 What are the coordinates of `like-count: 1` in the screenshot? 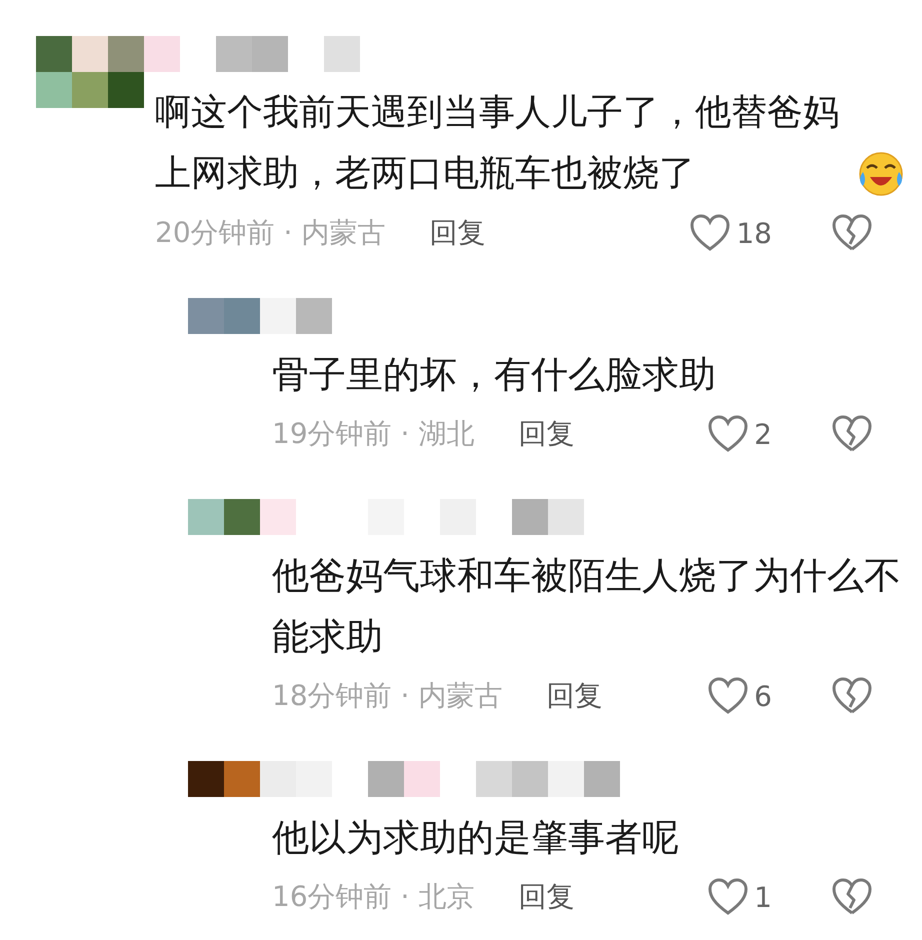 It's located at (763, 897).